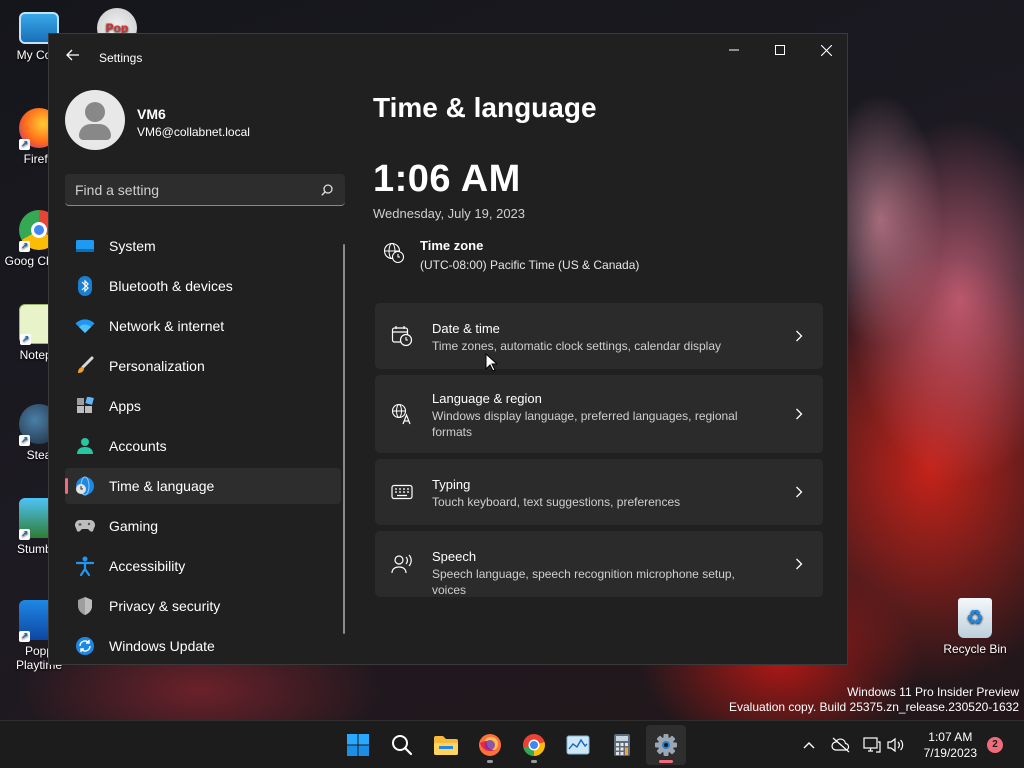  I want to click on search-button, so click(402, 745).